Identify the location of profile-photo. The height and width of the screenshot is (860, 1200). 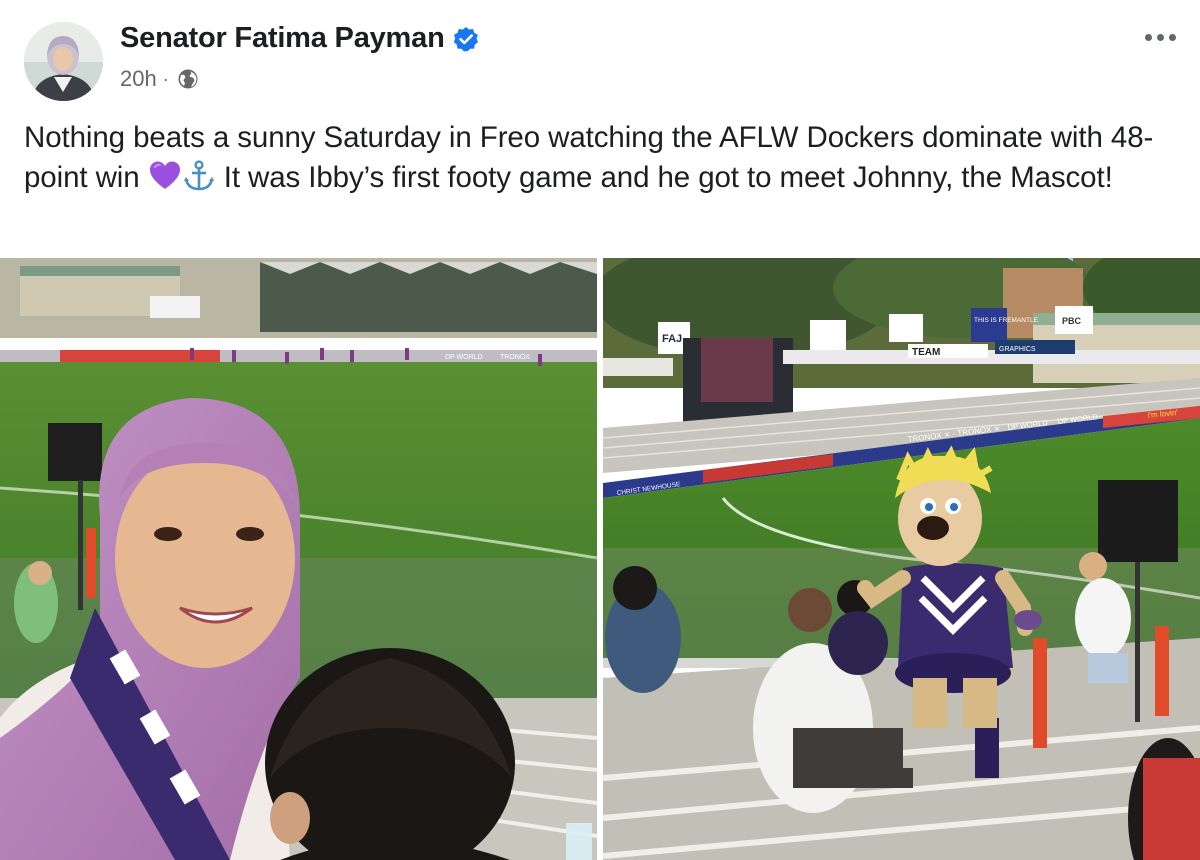
(63, 61).